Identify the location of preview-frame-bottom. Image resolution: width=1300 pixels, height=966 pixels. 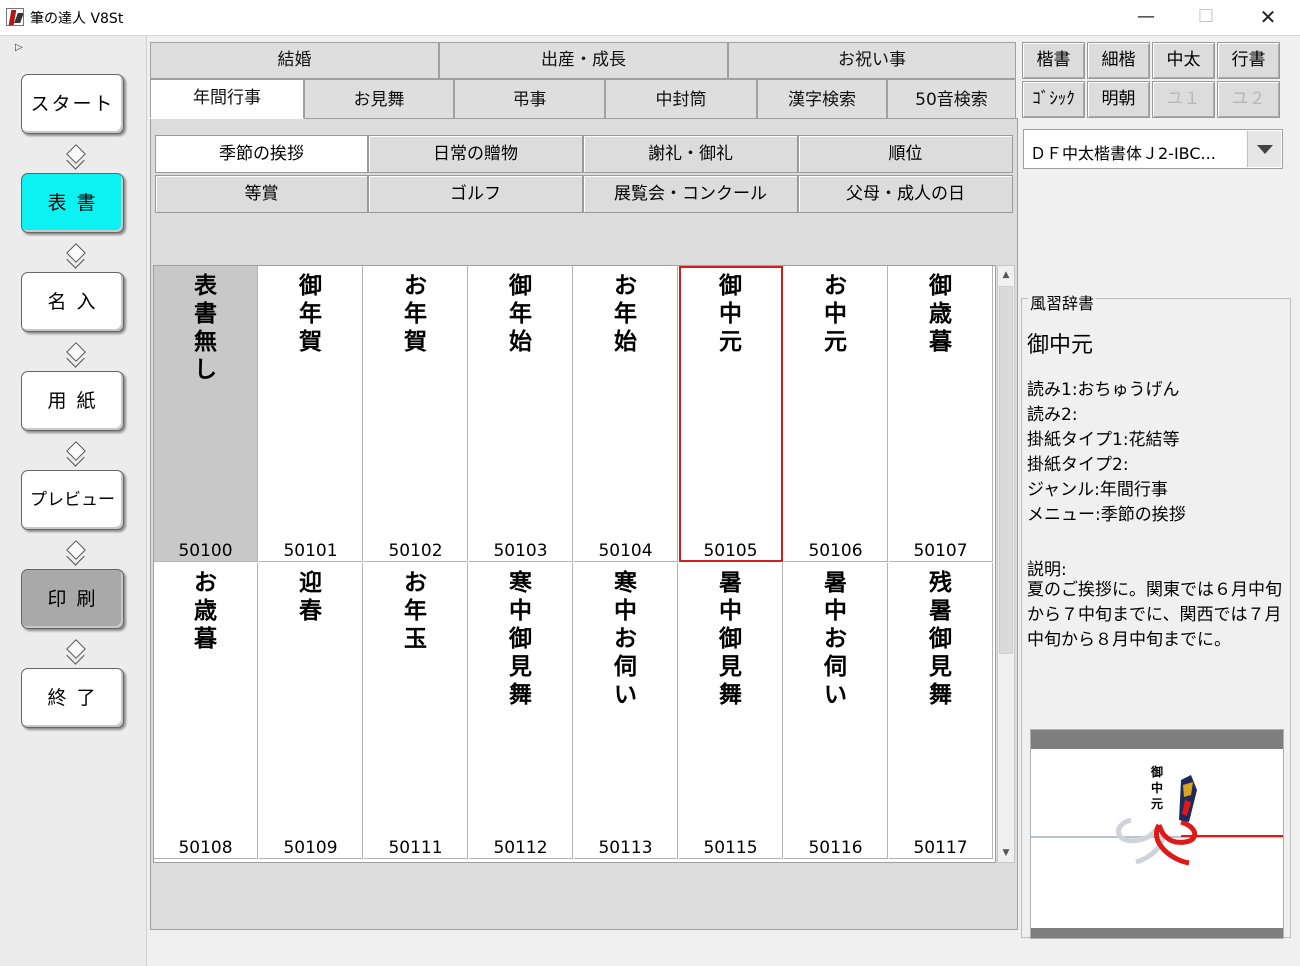
(1157, 933).